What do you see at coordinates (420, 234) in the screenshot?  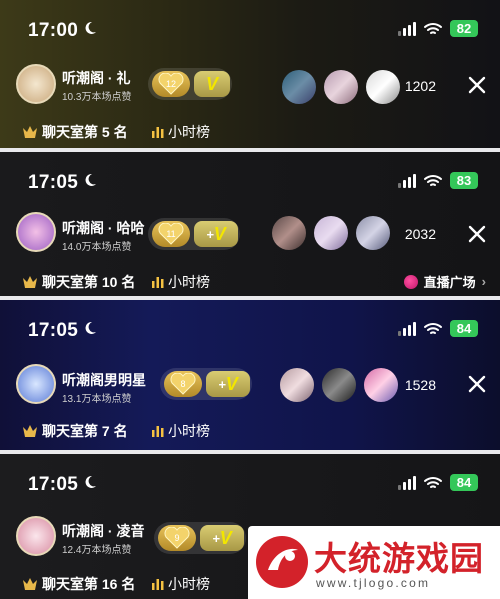 I see `viewer-count: 2032` at bounding box center [420, 234].